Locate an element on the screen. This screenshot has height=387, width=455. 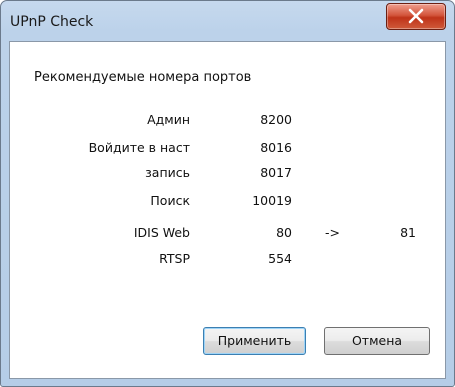
apply-button: Применить is located at coordinates (254, 341).